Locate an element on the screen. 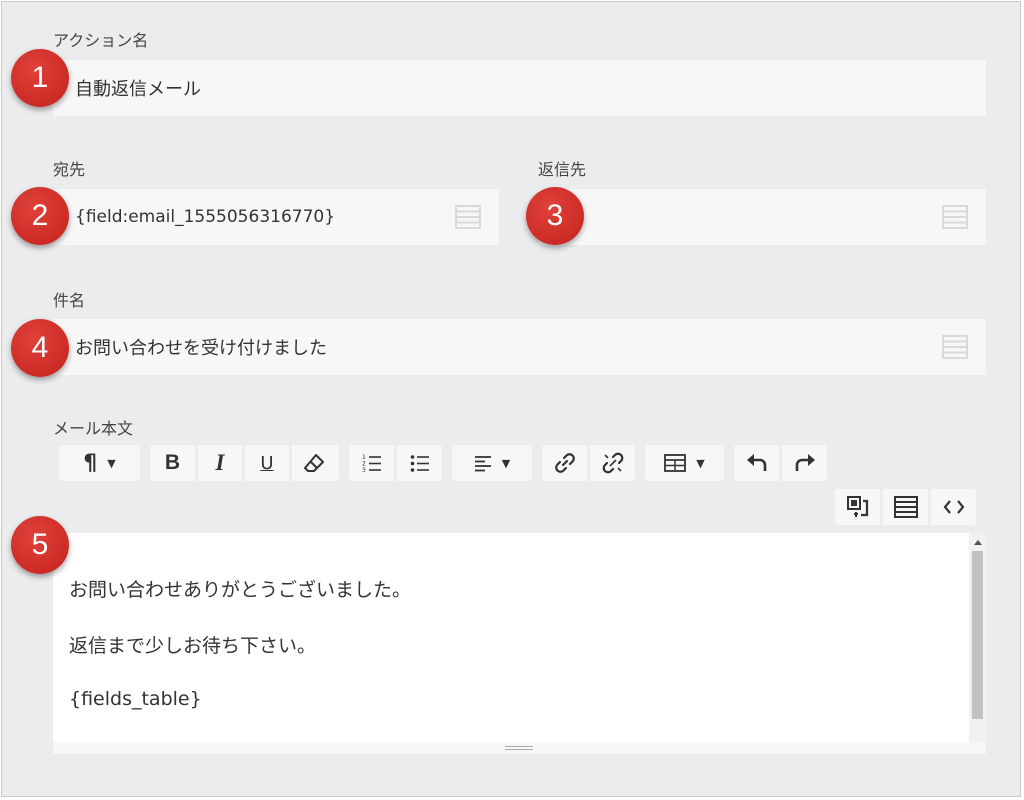  italic-icon: I is located at coordinates (220, 462).